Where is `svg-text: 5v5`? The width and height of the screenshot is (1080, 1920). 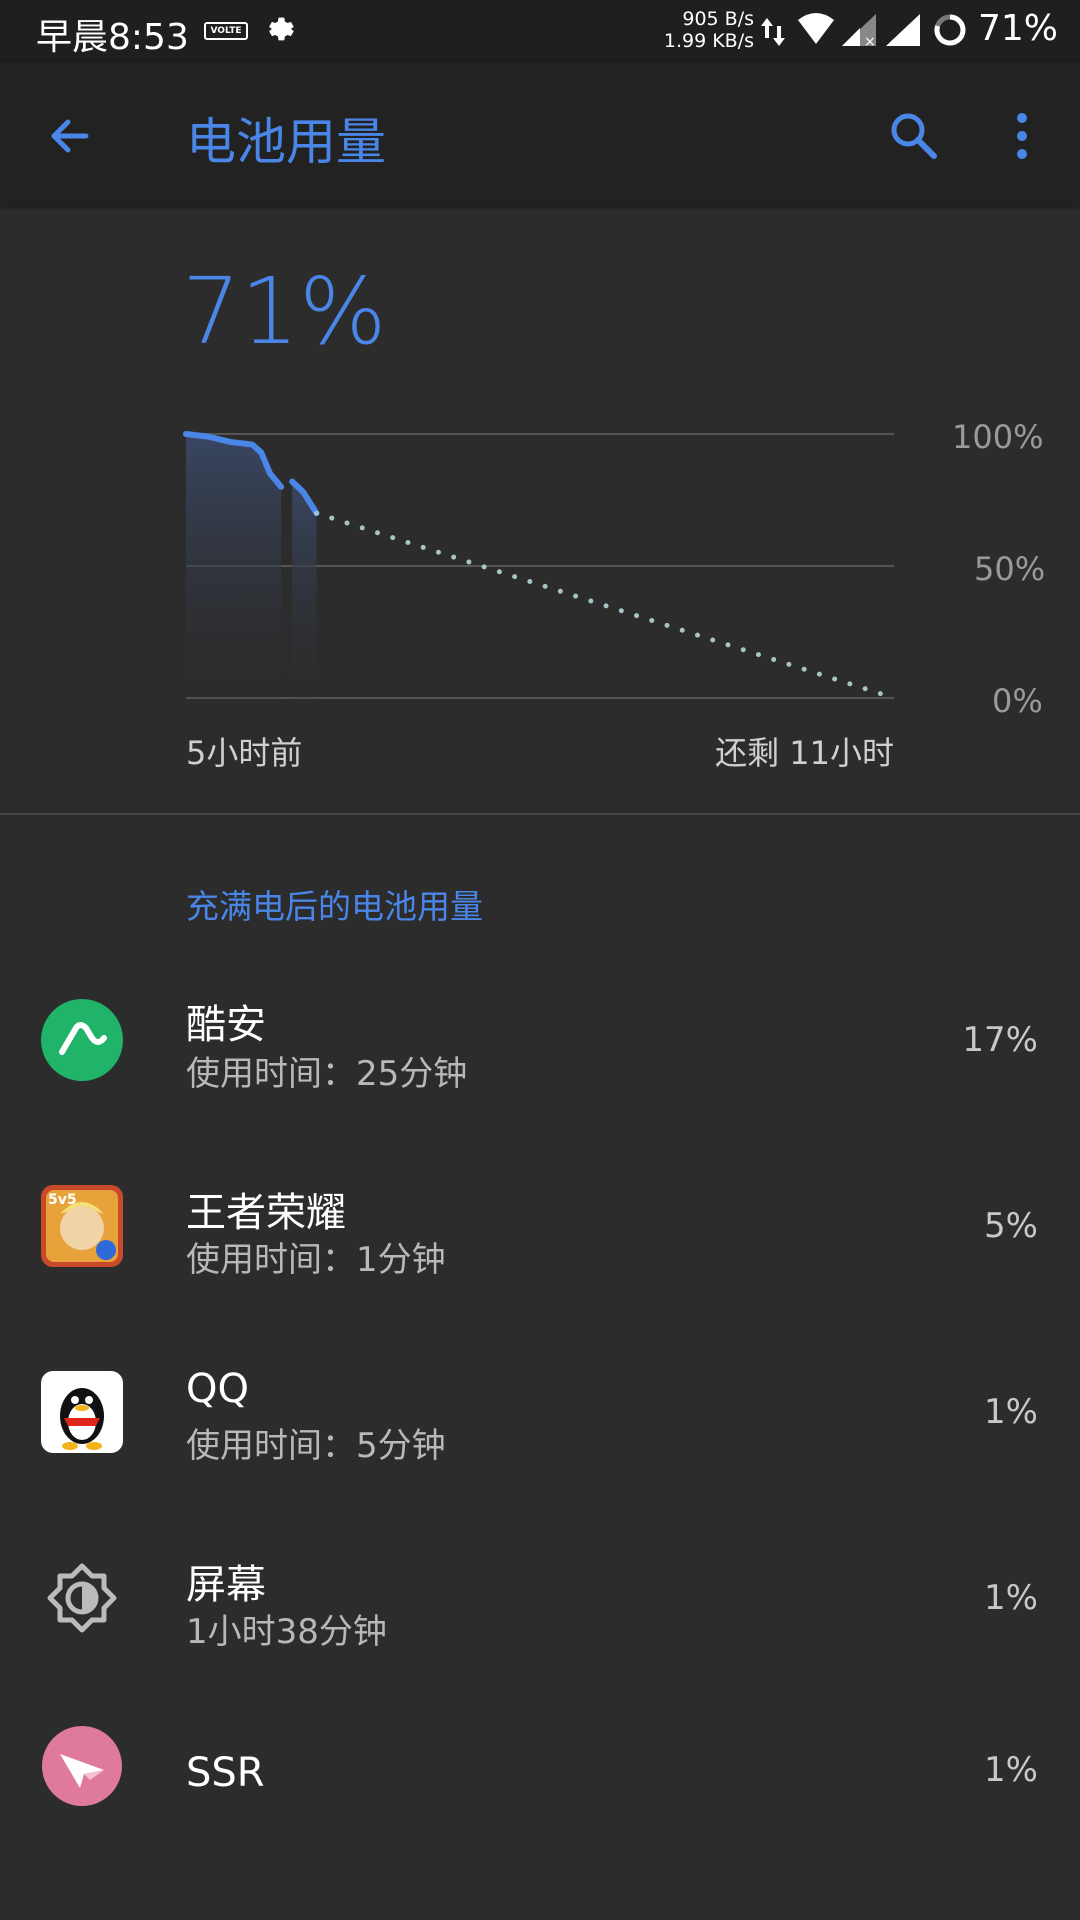 svg-text: 5v5 is located at coordinates (62, 1200).